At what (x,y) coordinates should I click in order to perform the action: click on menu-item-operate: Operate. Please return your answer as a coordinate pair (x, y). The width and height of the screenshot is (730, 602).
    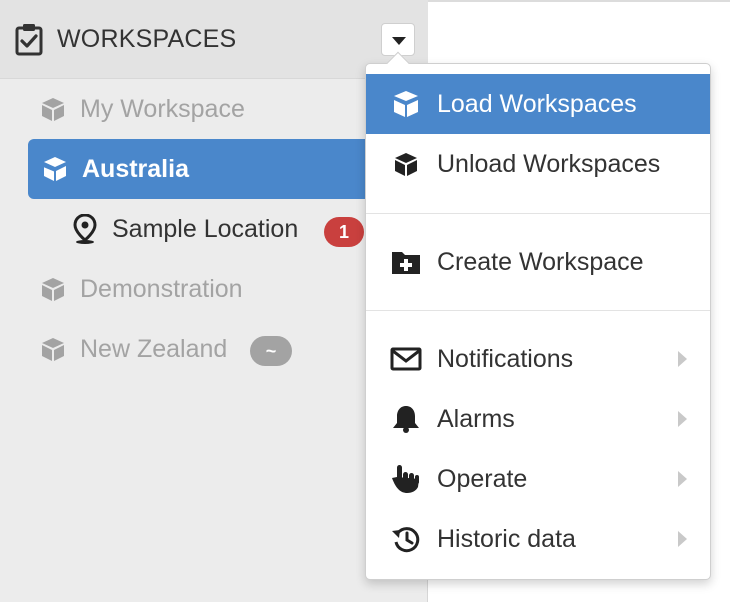
    Looking at the image, I should click on (538, 479).